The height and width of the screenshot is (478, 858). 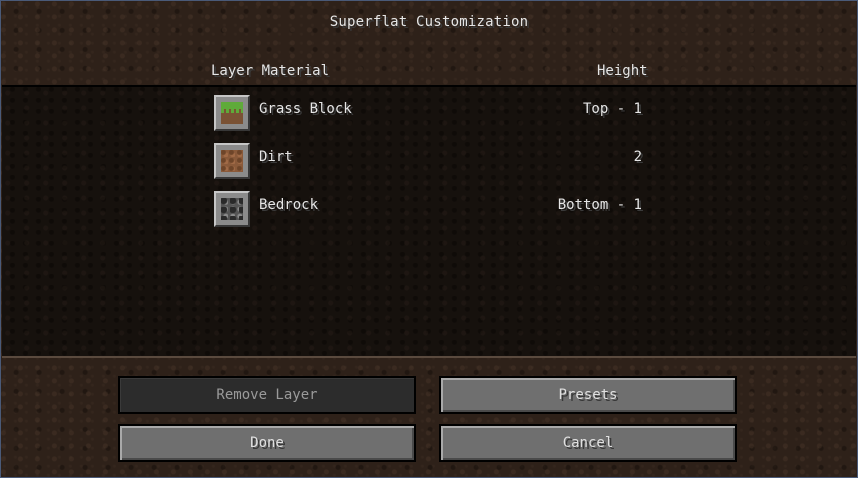 What do you see at coordinates (270, 71) in the screenshot?
I see `column-header-material: Layer Material` at bounding box center [270, 71].